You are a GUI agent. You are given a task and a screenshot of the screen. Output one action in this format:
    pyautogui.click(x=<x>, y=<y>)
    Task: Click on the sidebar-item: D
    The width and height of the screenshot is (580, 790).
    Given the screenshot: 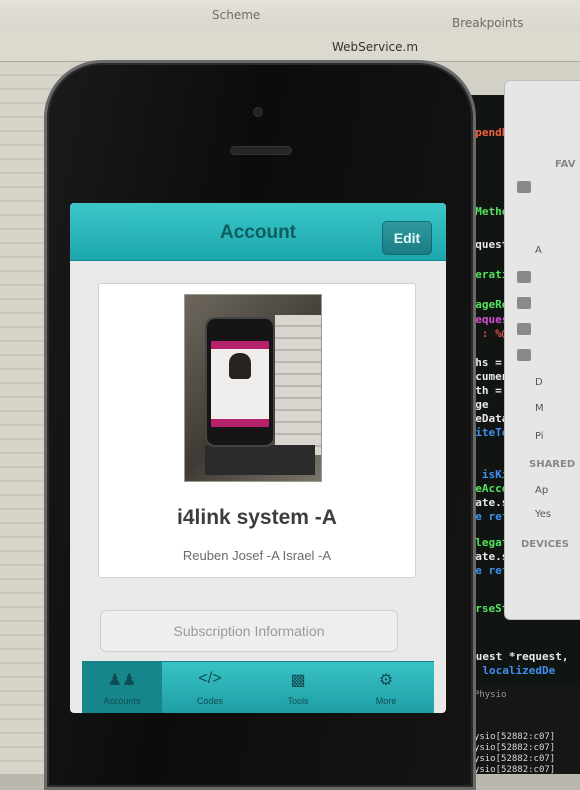 What is the action you would take?
    pyautogui.click(x=539, y=382)
    